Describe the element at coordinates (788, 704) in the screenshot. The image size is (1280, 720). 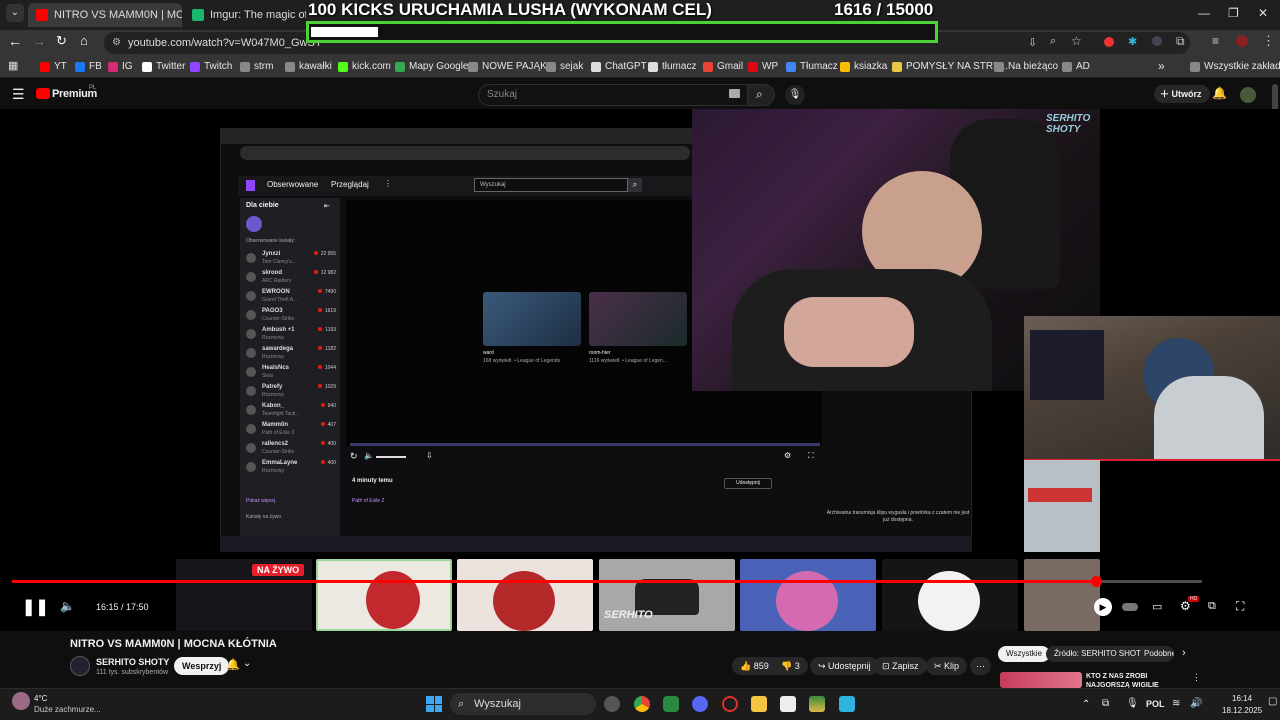
I see `capcut-icon` at that location.